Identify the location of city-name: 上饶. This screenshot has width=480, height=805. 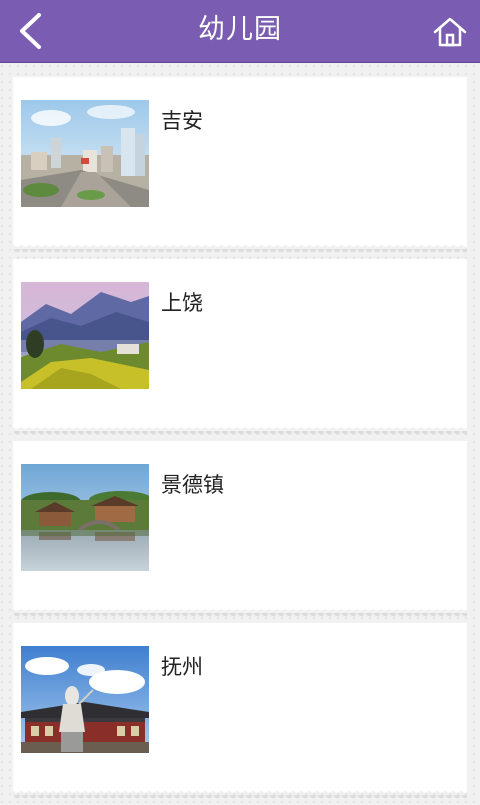
(182, 303).